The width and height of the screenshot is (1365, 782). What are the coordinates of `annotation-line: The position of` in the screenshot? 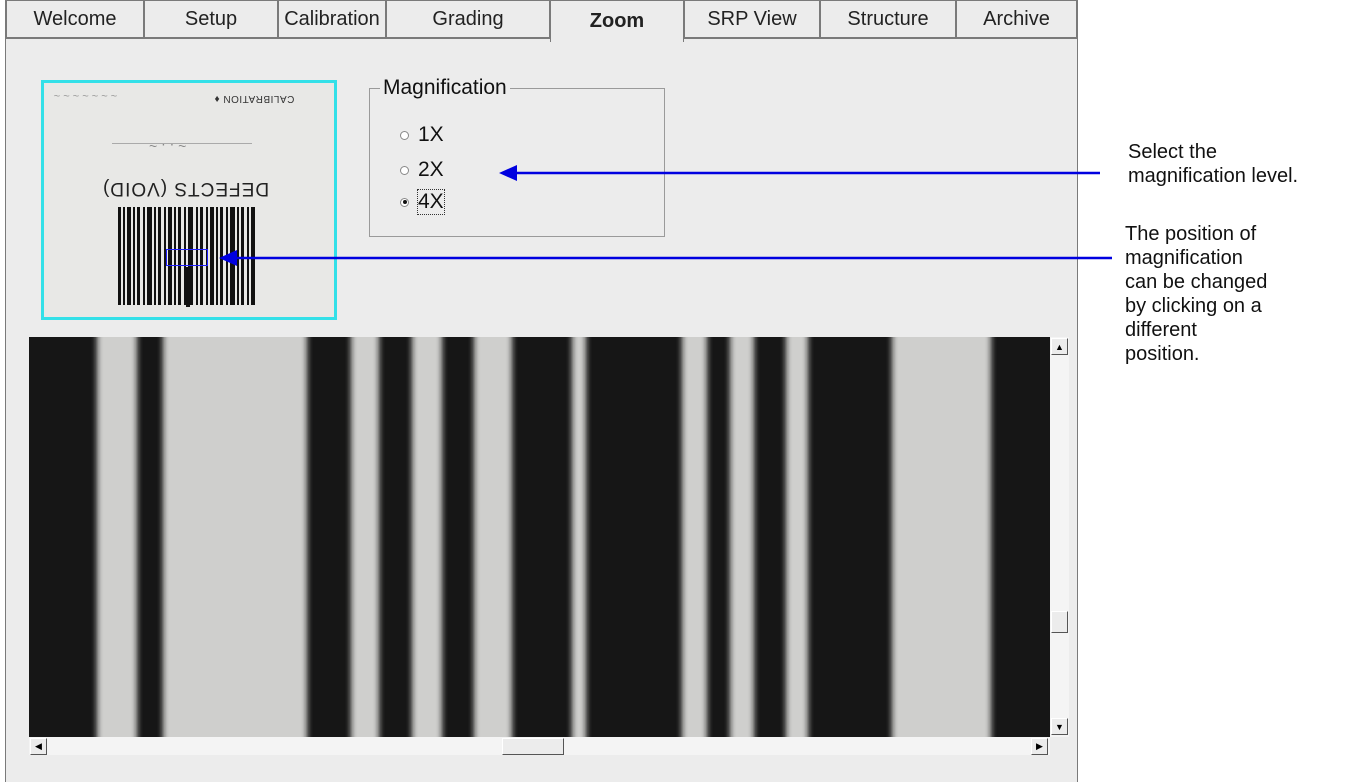 It's located at (1191, 234).